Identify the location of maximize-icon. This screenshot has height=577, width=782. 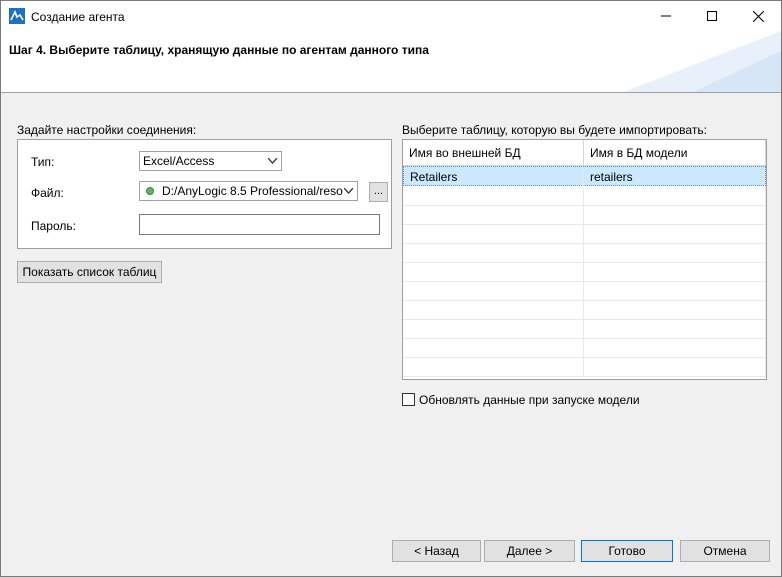
(712, 16).